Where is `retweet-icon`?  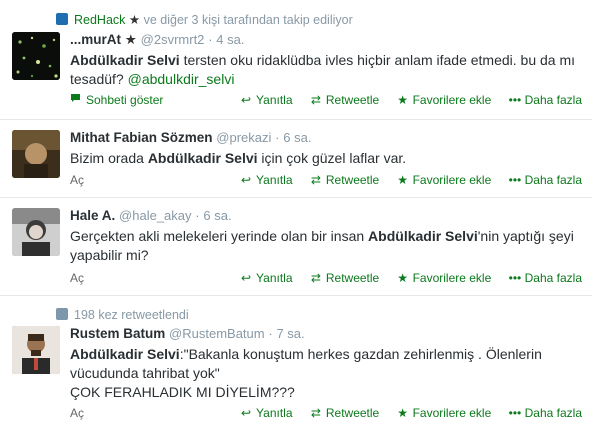
retweet-icon is located at coordinates (62, 314).